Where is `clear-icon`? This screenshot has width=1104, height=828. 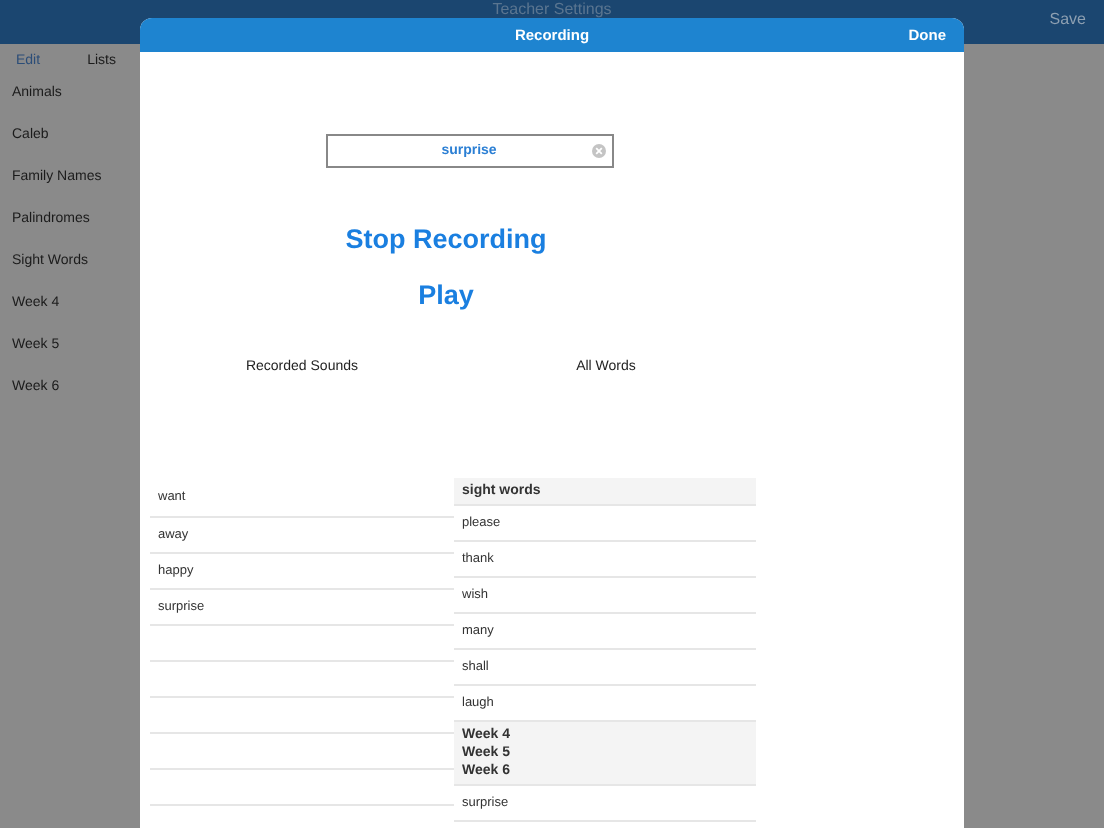 clear-icon is located at coordinates (598, 151).